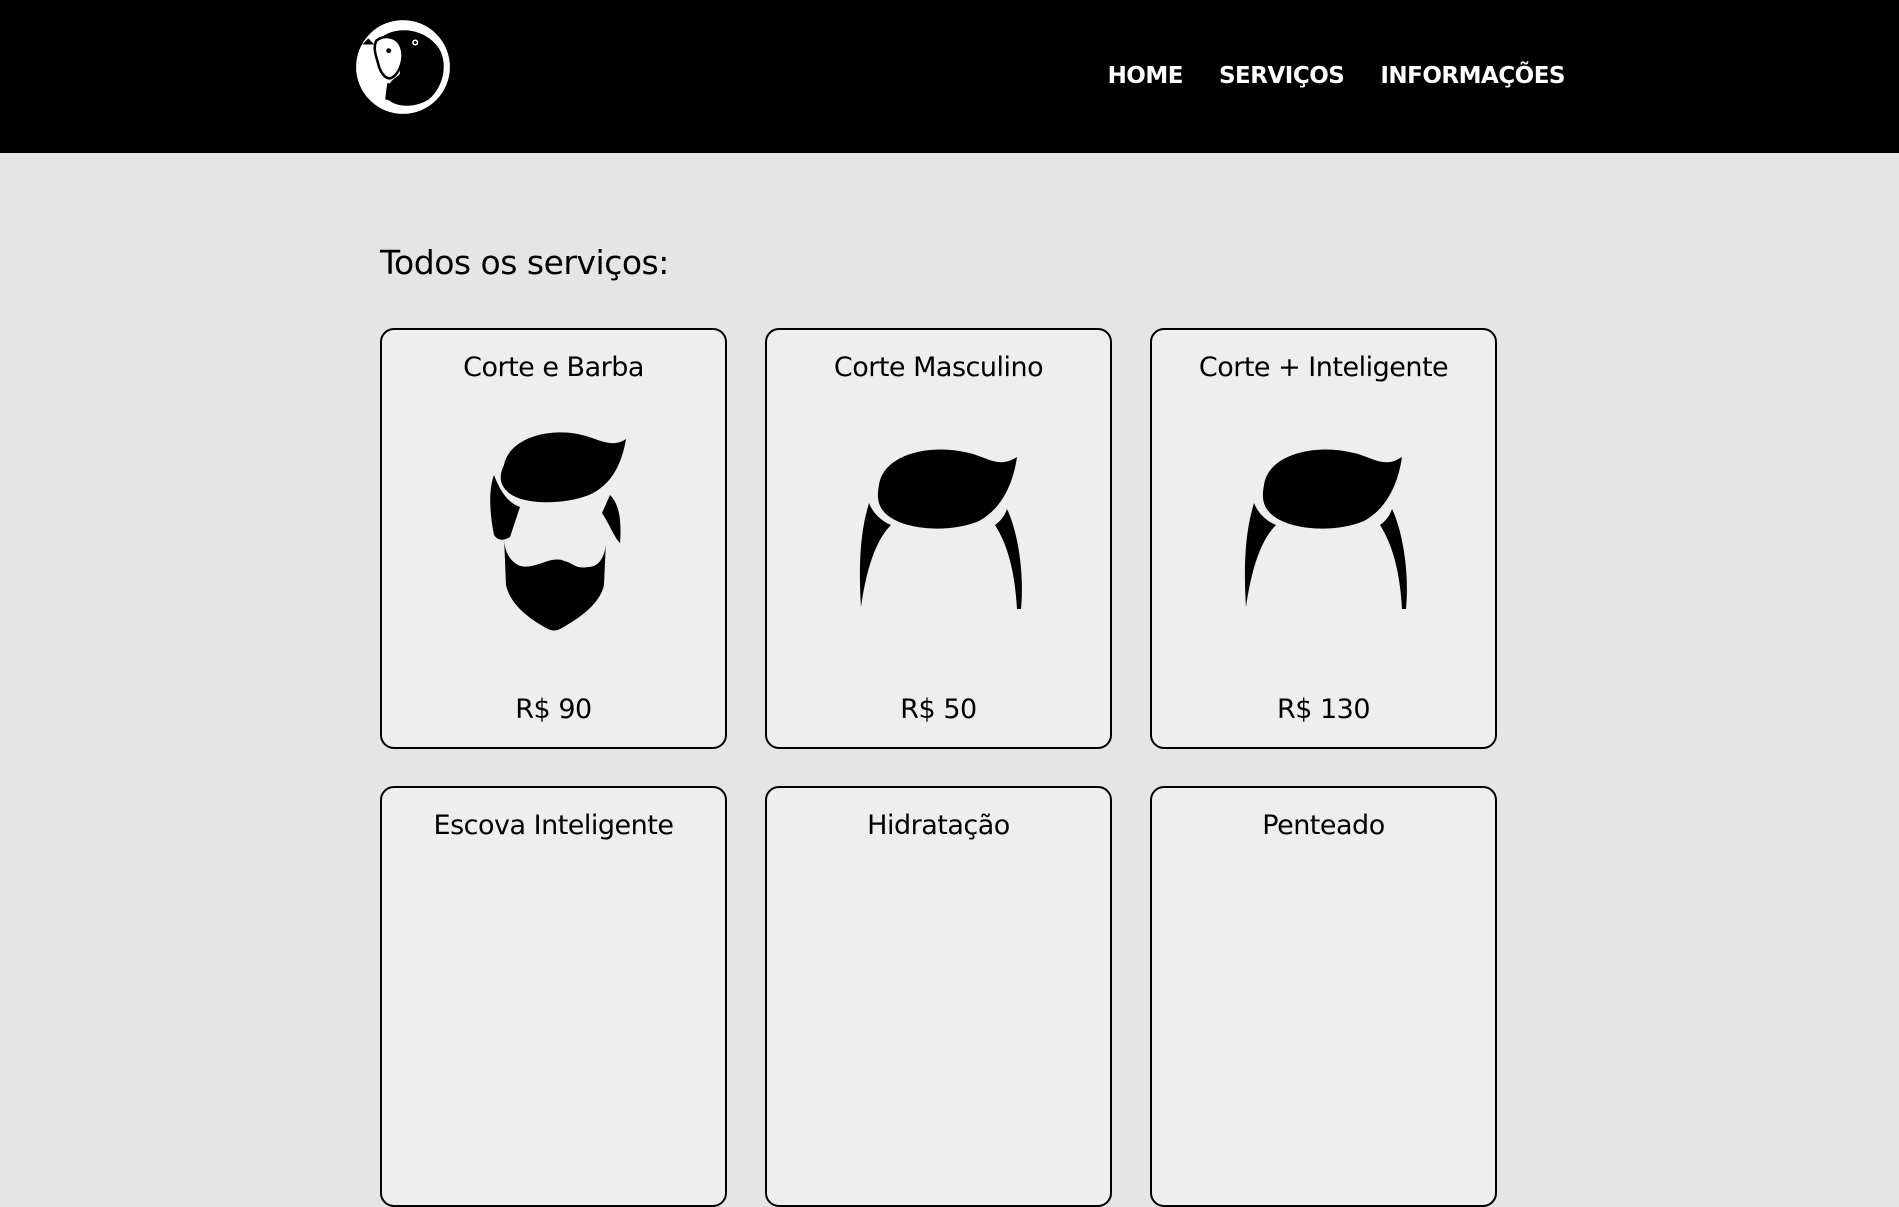  What do you see at coordinates (1472, 76) in the screenshot?
I see `nav-info-link: INFORMAÇÕES` at bounding box center [1472, 76].